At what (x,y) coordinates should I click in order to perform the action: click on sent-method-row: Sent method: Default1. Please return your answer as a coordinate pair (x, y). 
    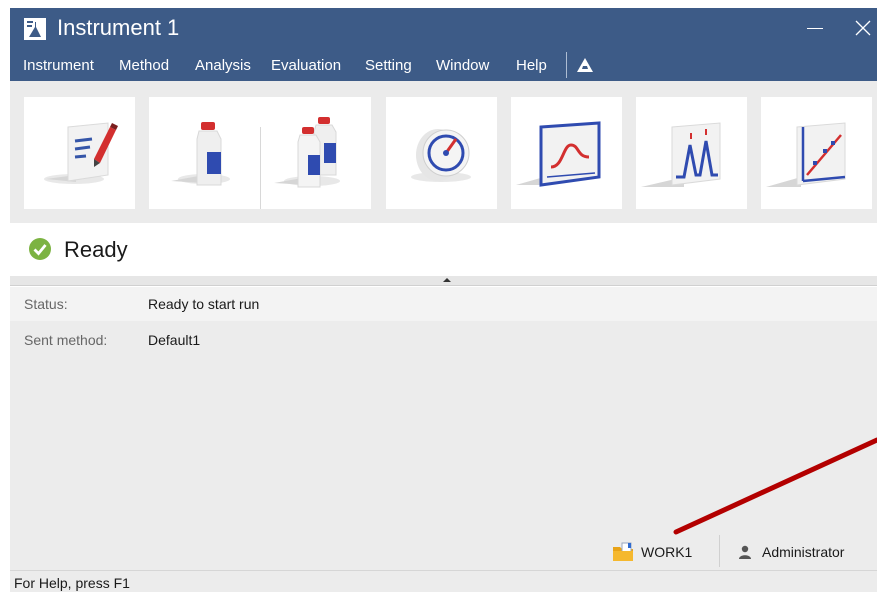
    Looking at the image, I should click on (443, 340).